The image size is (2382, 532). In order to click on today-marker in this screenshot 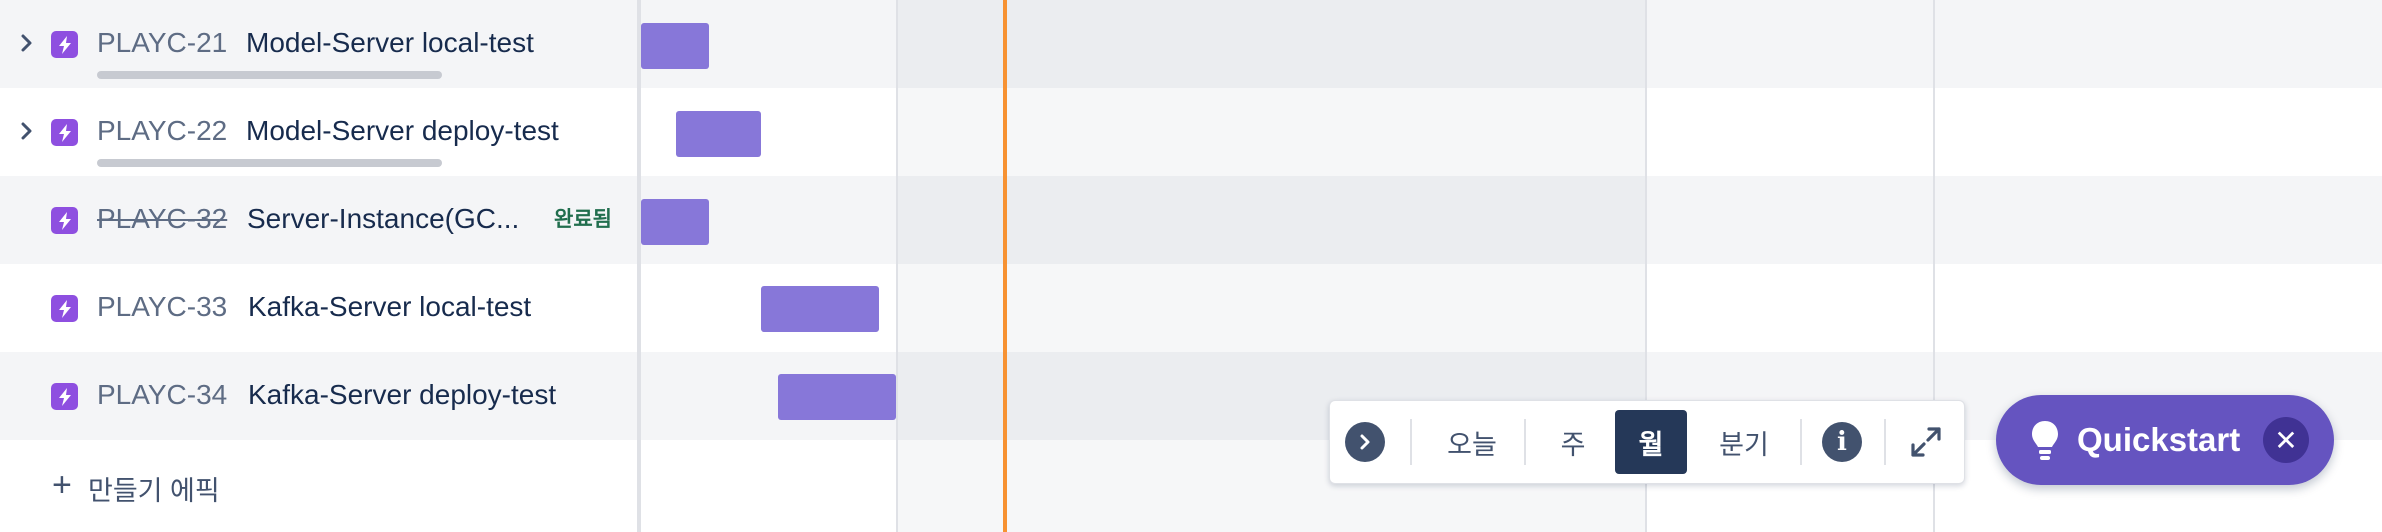, I will do `click(1005, 266)`.